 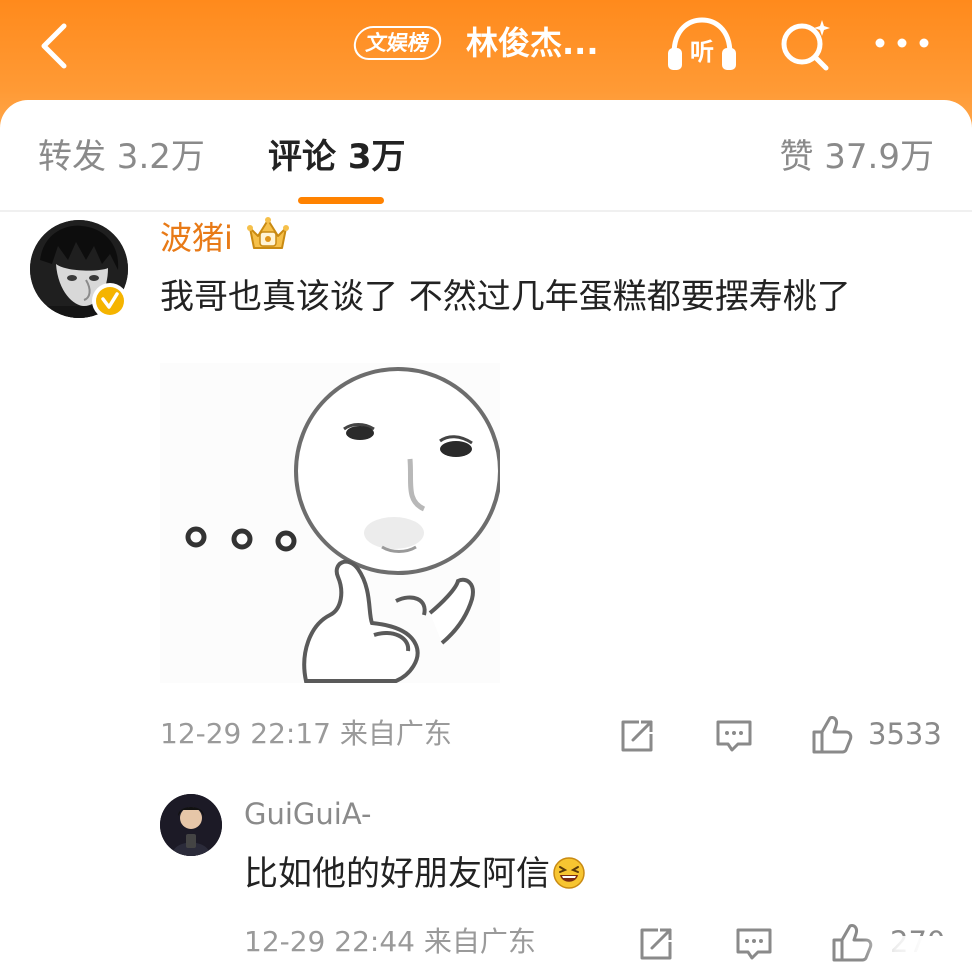 I want to click on crown-badge-icon, so click(x=268, y=233).